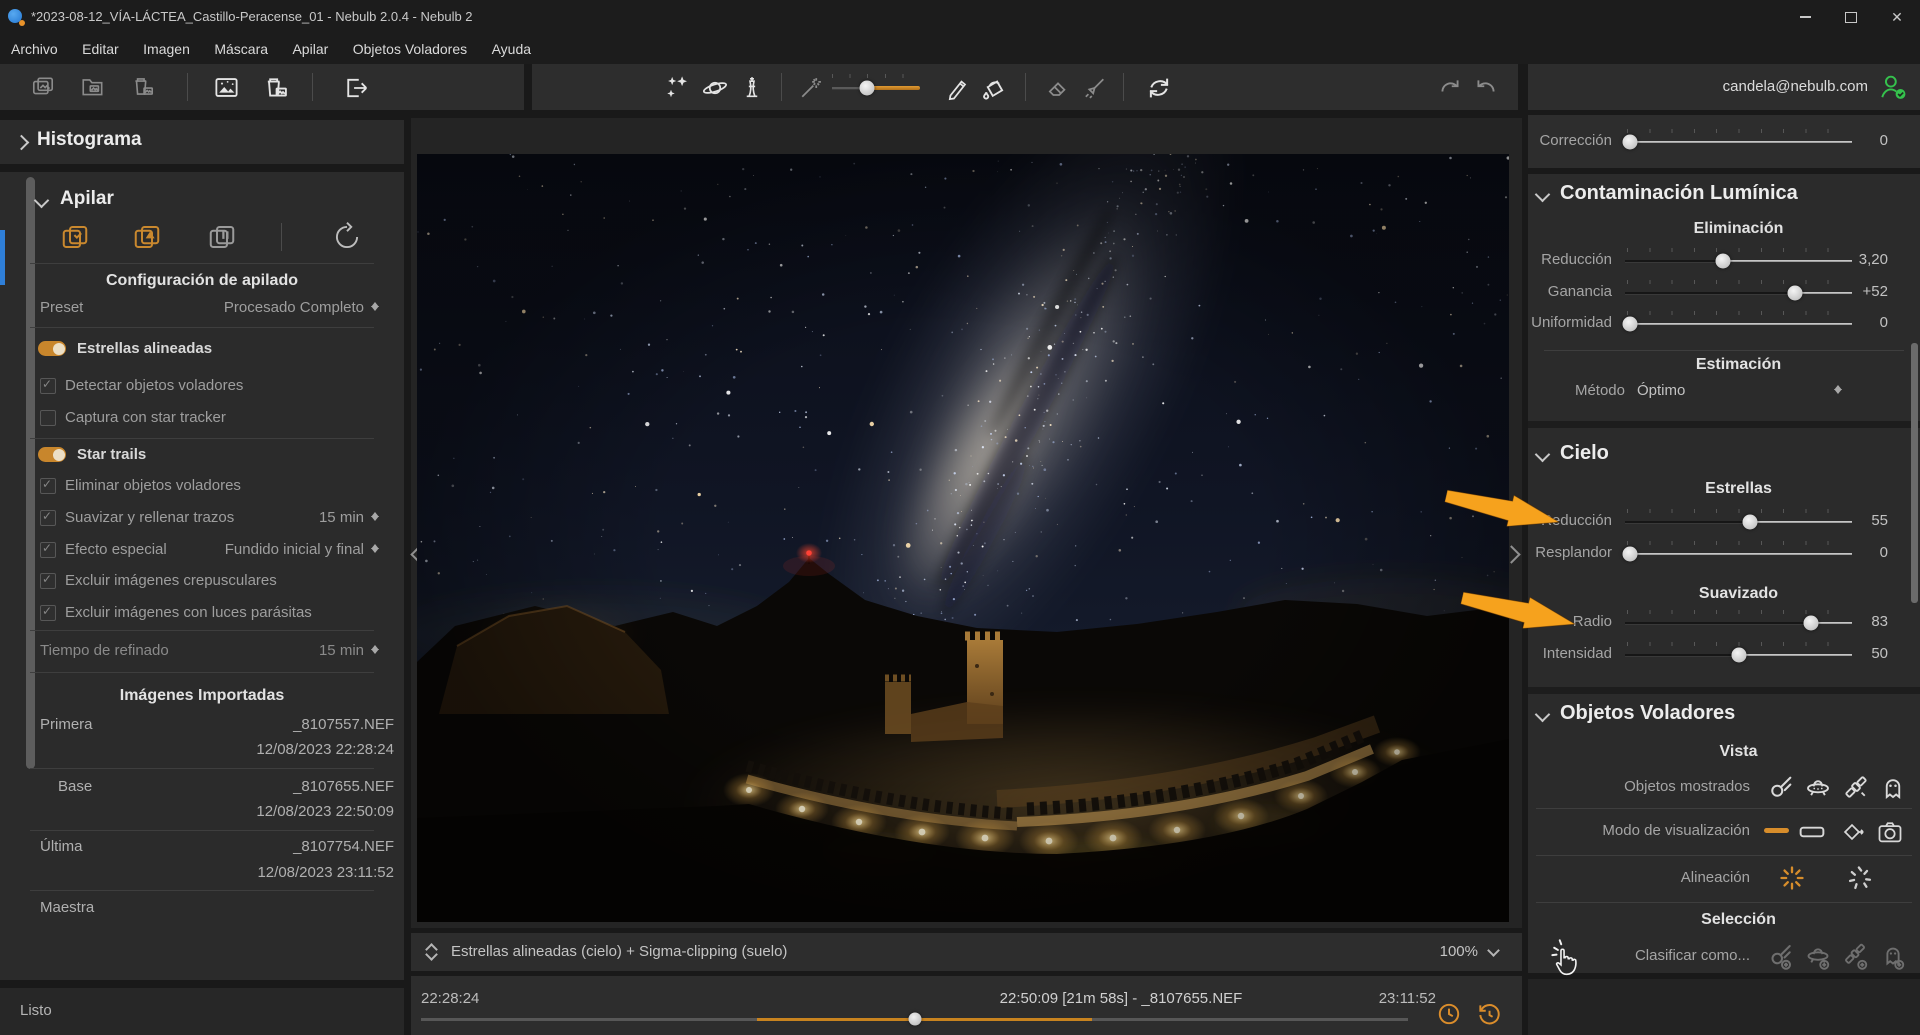 Image resolution: width=1920 pixels, height=1035 pixels. What do you see at coordinates (678, 88) in the screenshot?
I see `align-stars-icon` at bounding box center [678, 88].